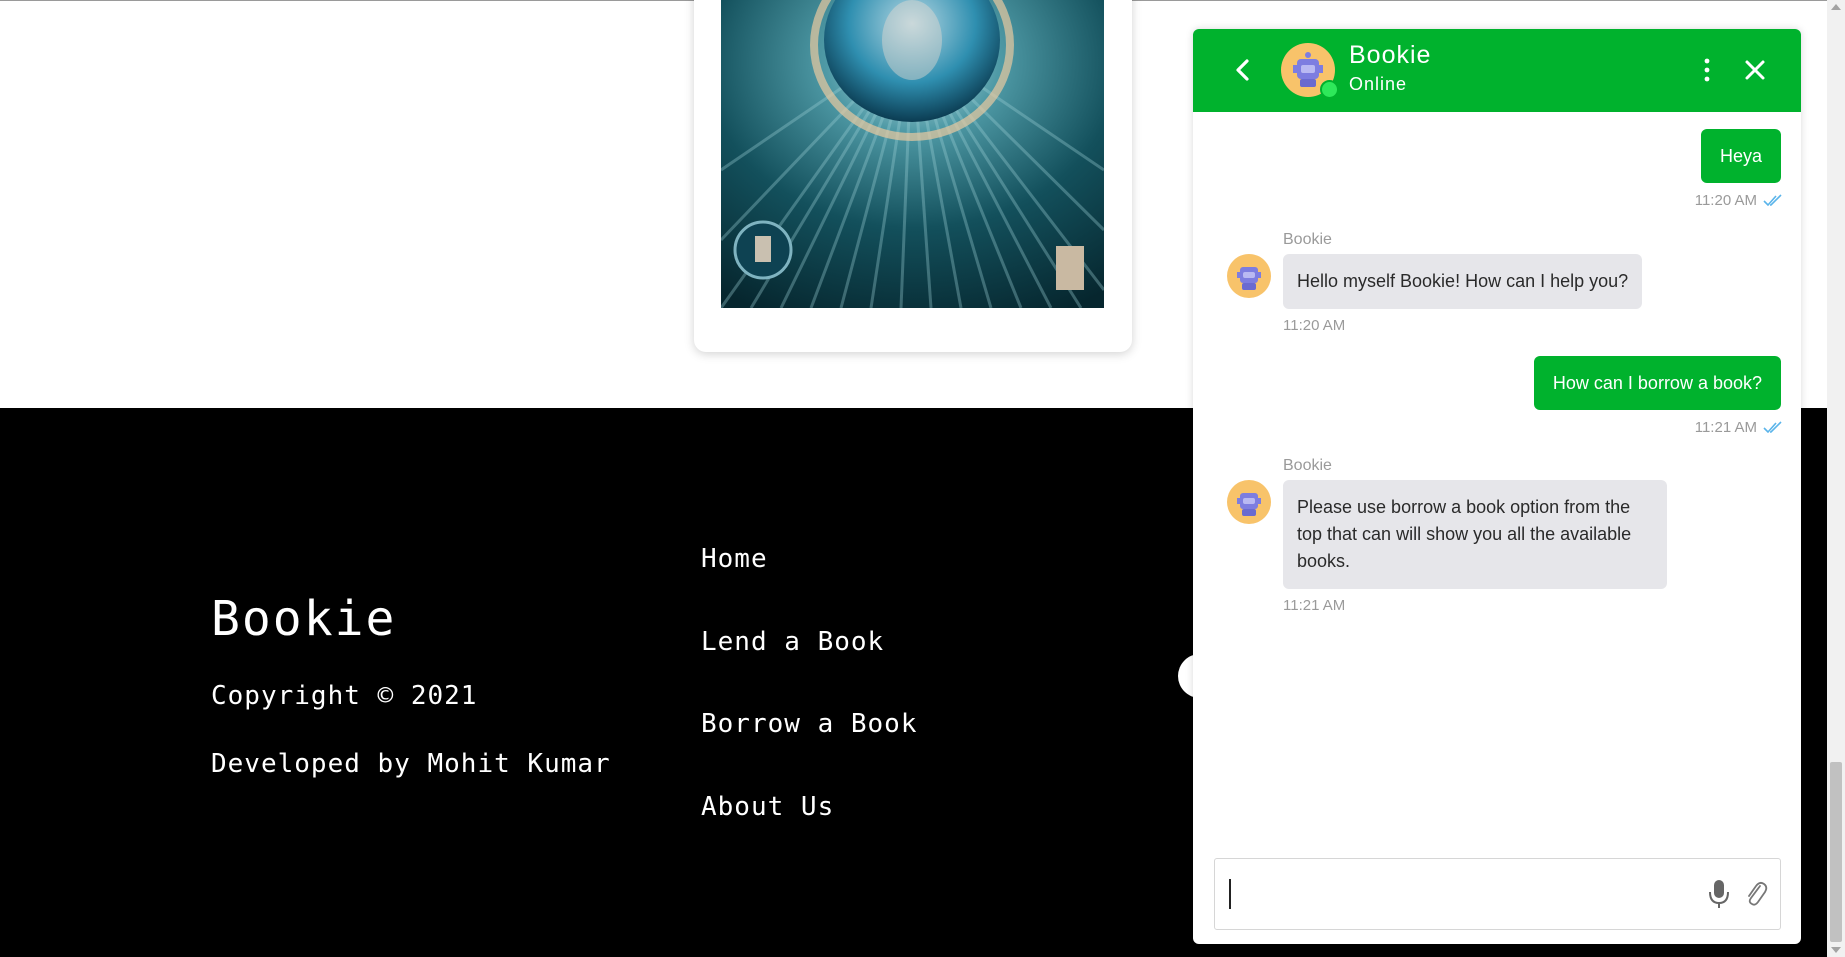 This screenshot has height=957, width=1845. I want to click on microphone-icon, so click(1719, 894).